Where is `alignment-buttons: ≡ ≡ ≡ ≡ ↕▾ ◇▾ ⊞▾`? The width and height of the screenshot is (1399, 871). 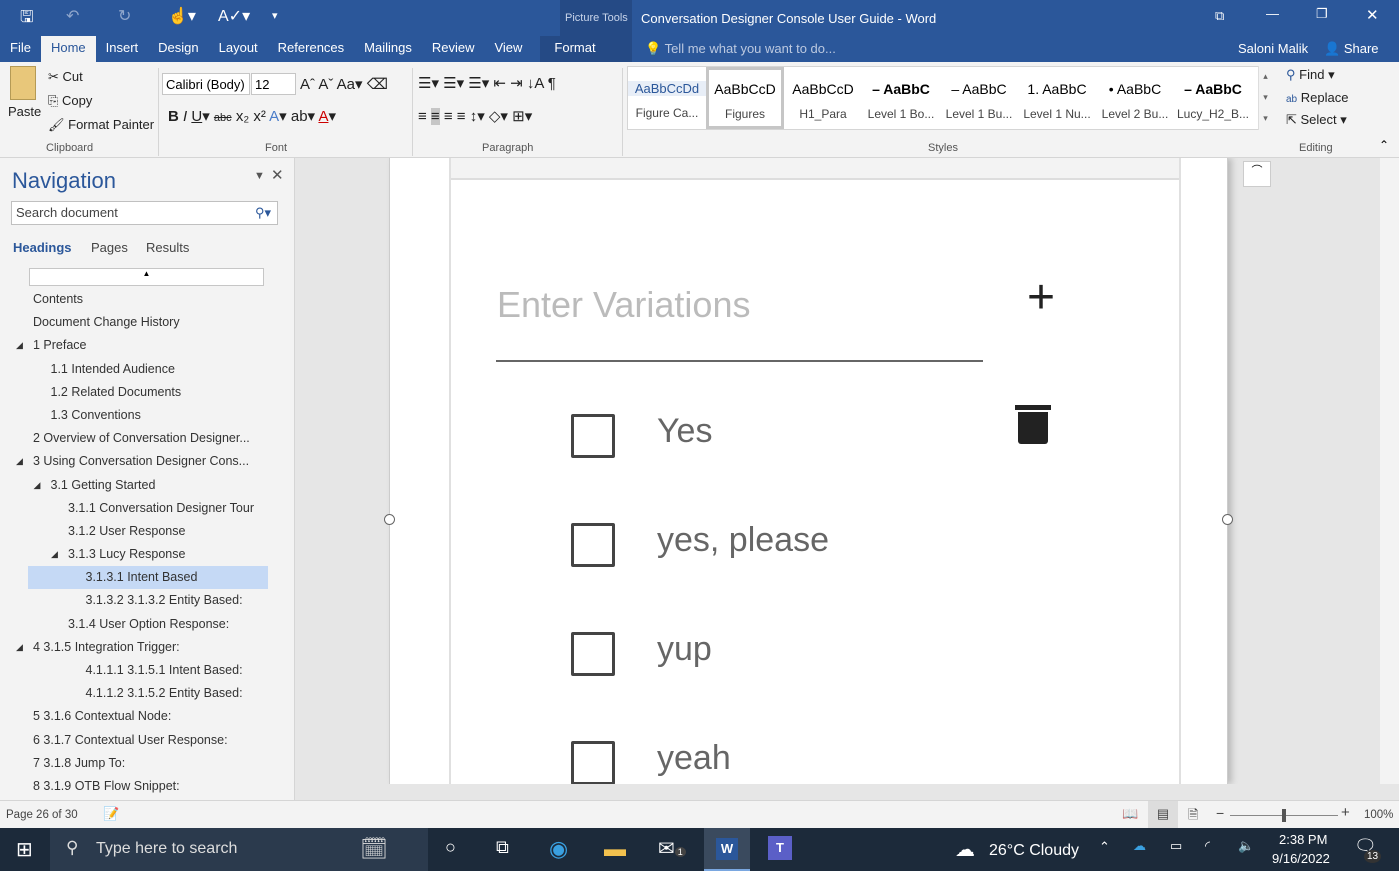
alignment-buttons: ≡ ≡ ≡ ≡ ↕▾ ◇▾ ⊞▾ is located at coordinates (475, 116).